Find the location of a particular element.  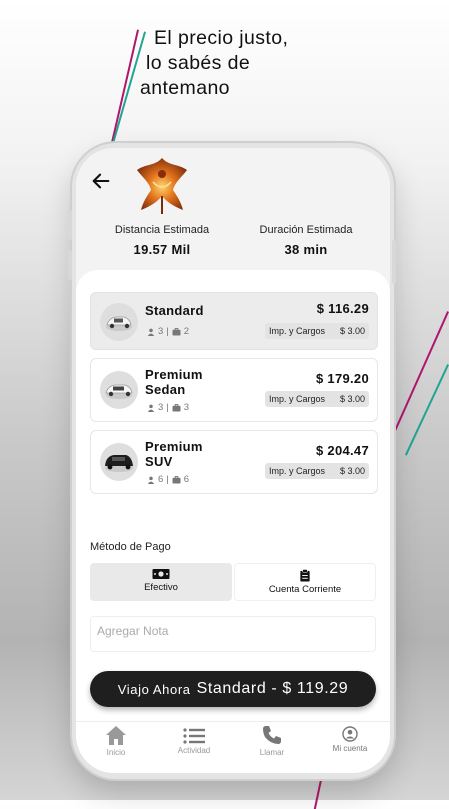

home-icon is located at coordinates (116, 735).